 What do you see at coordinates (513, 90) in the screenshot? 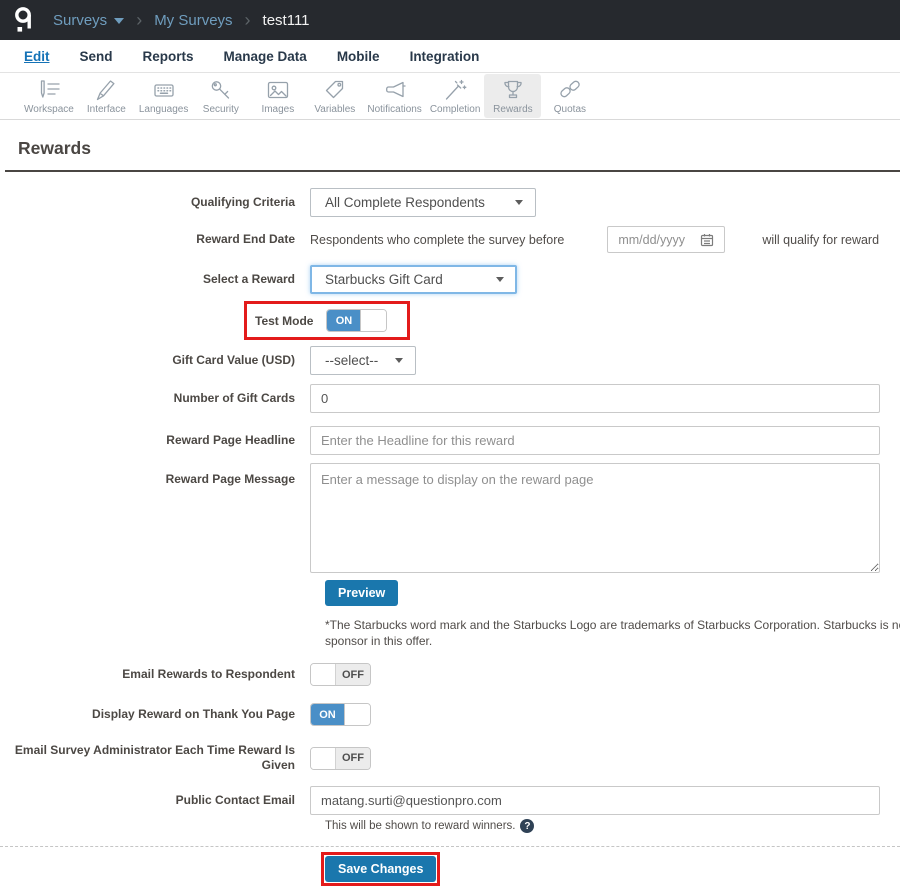
I see `rewards-icon` at bounding box center [513, 90].